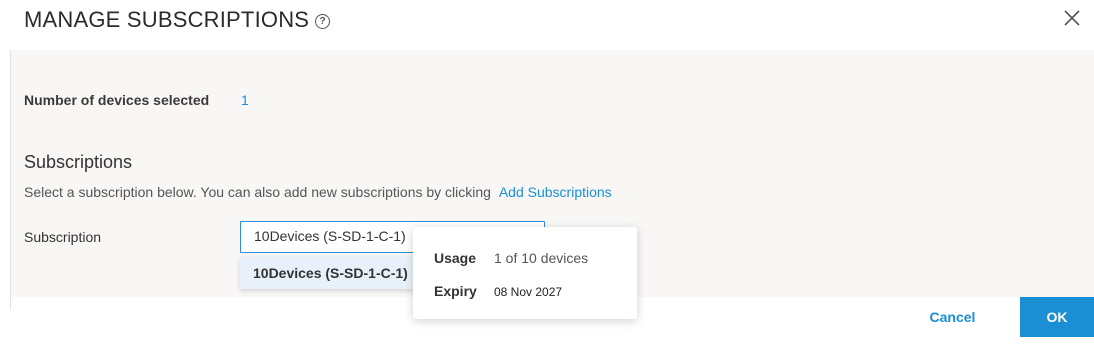 This screenshot has width=1094, height=350. What do you see at coordinates (455, 258) in the screenshot?
I see `usage-label: Usage` at bounding box center [455, 258].